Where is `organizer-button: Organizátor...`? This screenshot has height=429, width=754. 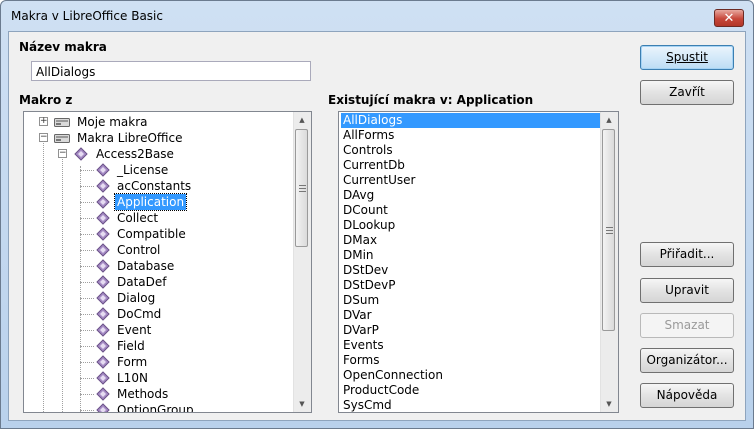
organizer-button: Organizátor... is located at coordinates (687, 360).